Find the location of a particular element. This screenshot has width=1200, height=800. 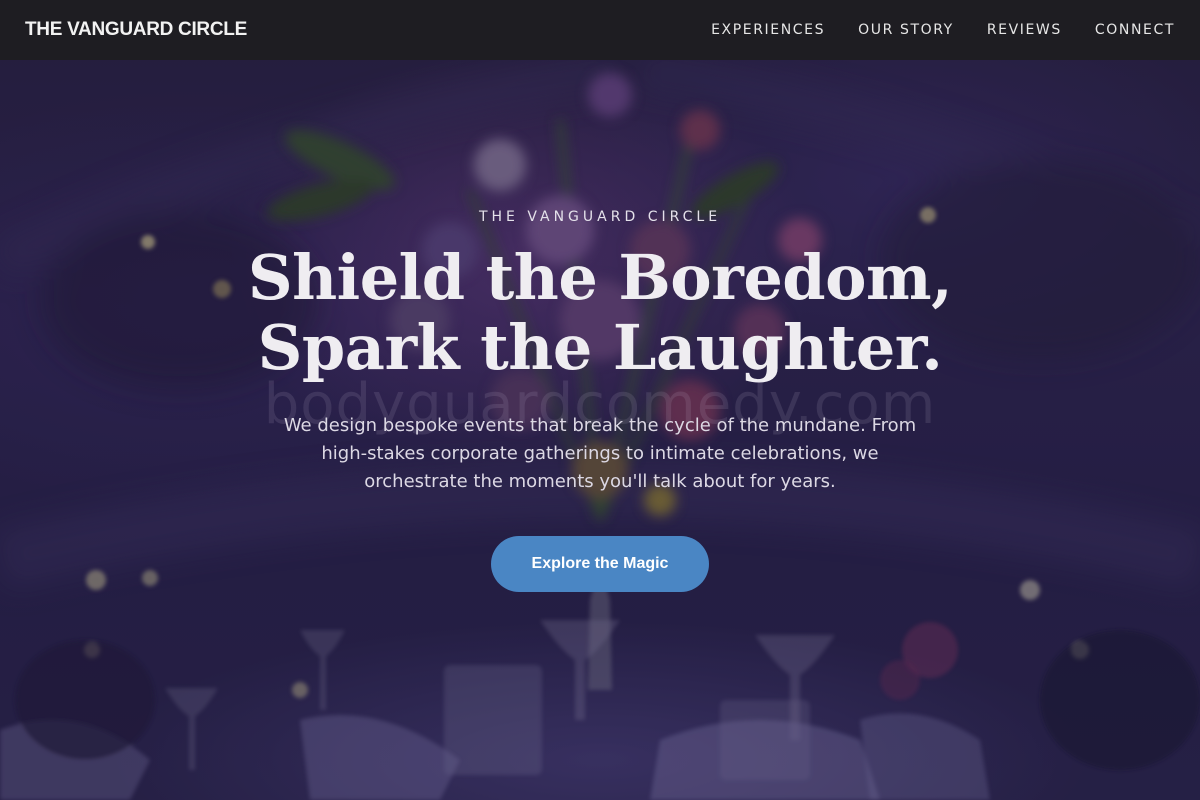

hero-eyebrow: THE VANGUARD CIRCLE is located at coordinates (600, 217).